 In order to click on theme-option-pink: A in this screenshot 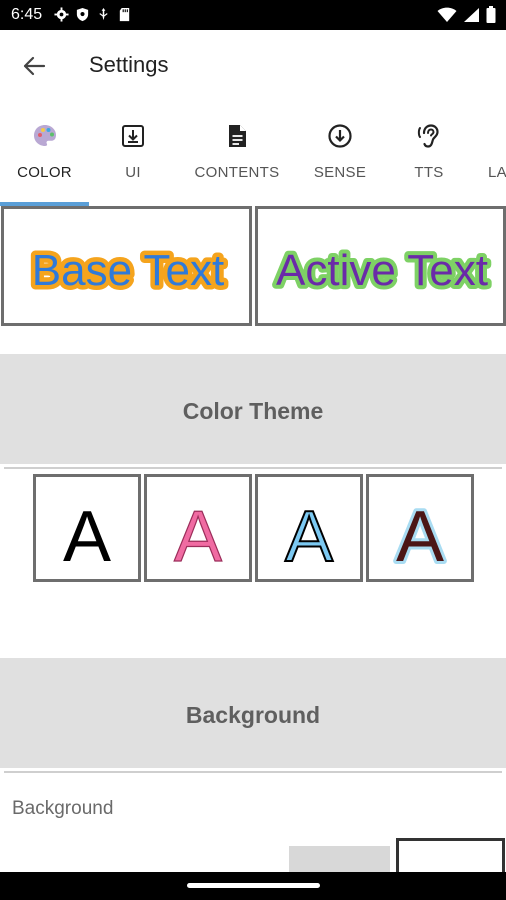, I will do `click(198, 528)`.